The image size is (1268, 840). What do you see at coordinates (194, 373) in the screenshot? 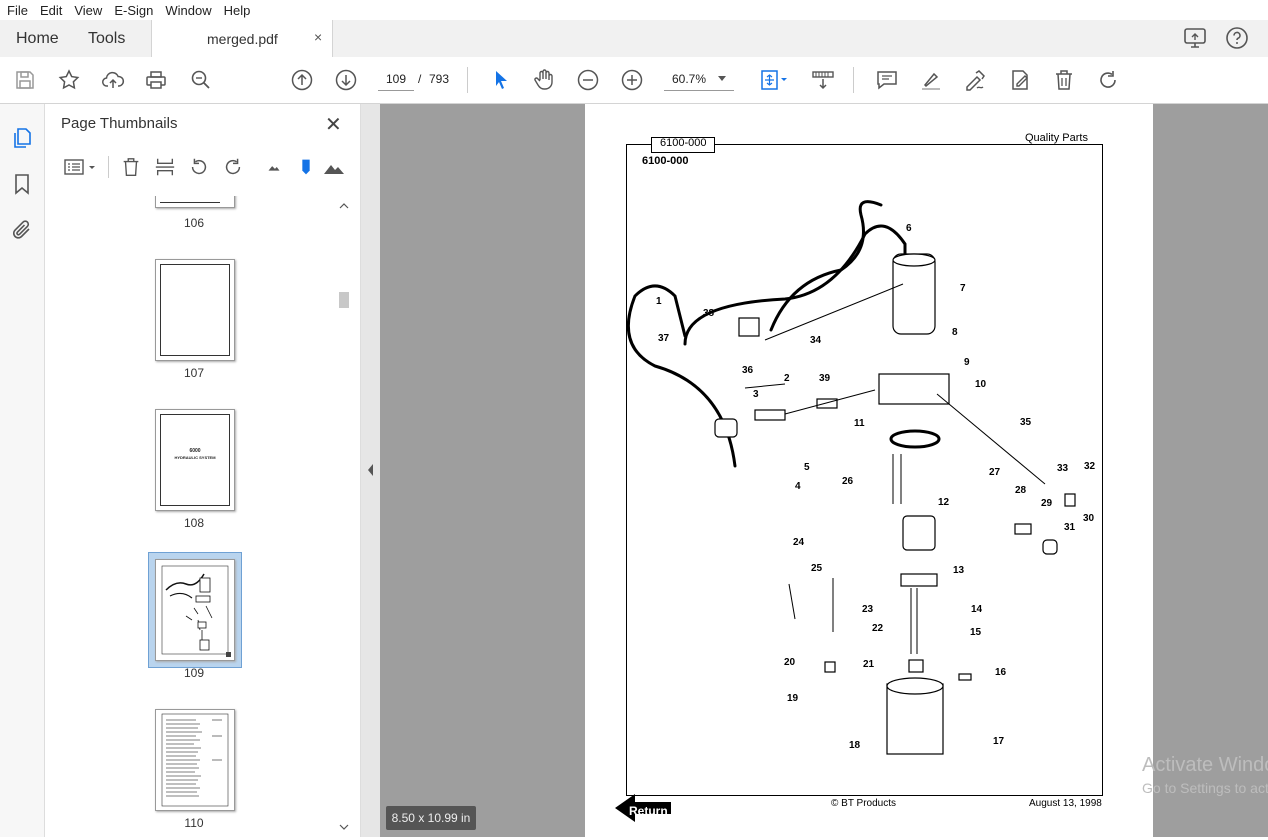
I see `thumbnail-label: 107` at bounding box center [194, 373].